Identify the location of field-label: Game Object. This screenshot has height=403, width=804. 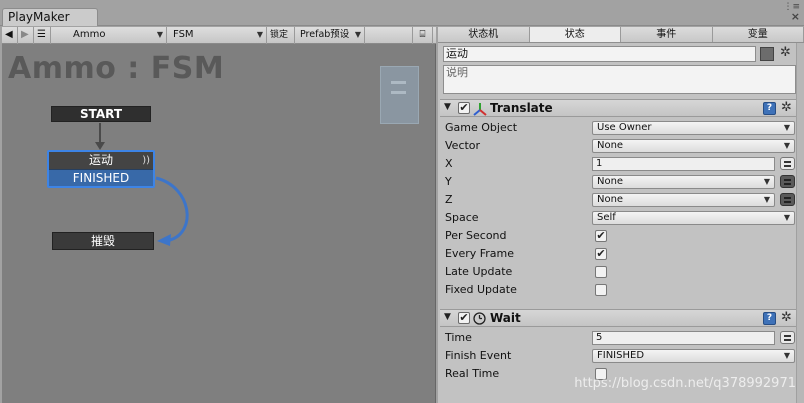
(481, 127).